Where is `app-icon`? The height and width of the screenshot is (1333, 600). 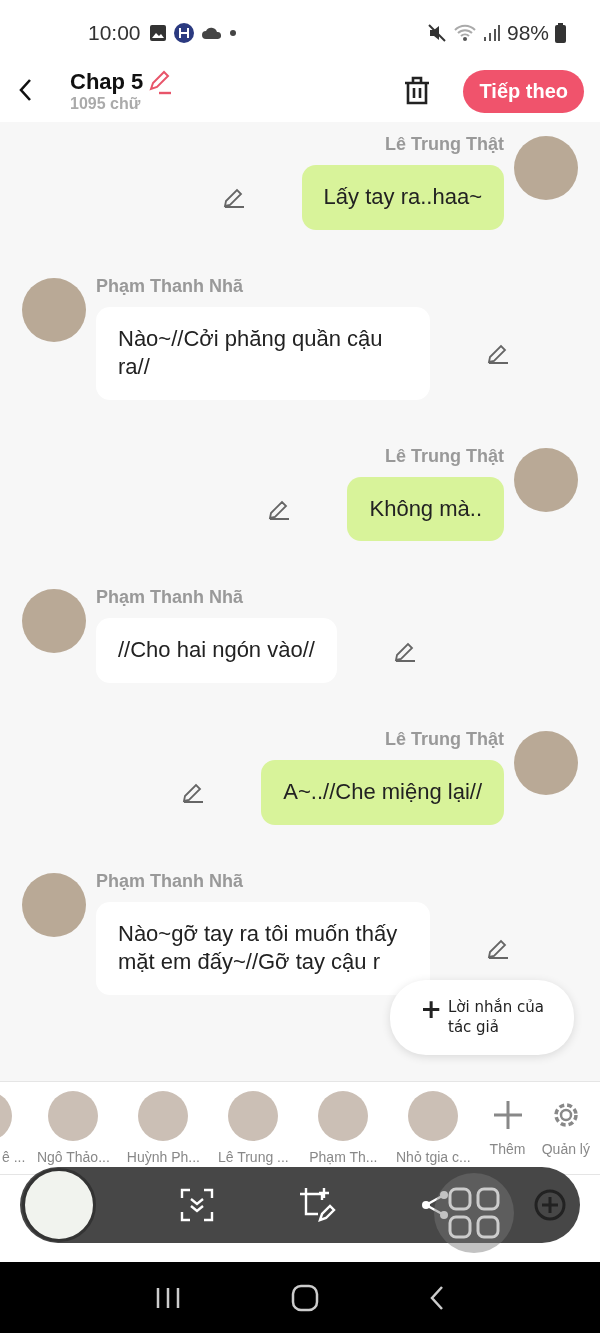 app-icon is located at coordinates (183, 33).